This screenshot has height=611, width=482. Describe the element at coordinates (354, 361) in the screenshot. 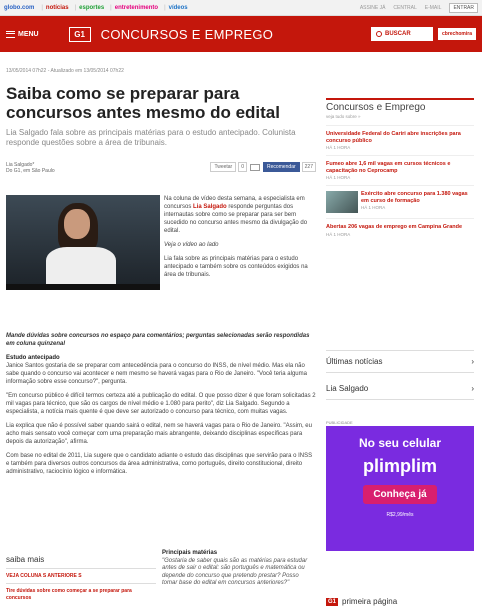

I see `ultimas-label: Últimas notícias` at that location.